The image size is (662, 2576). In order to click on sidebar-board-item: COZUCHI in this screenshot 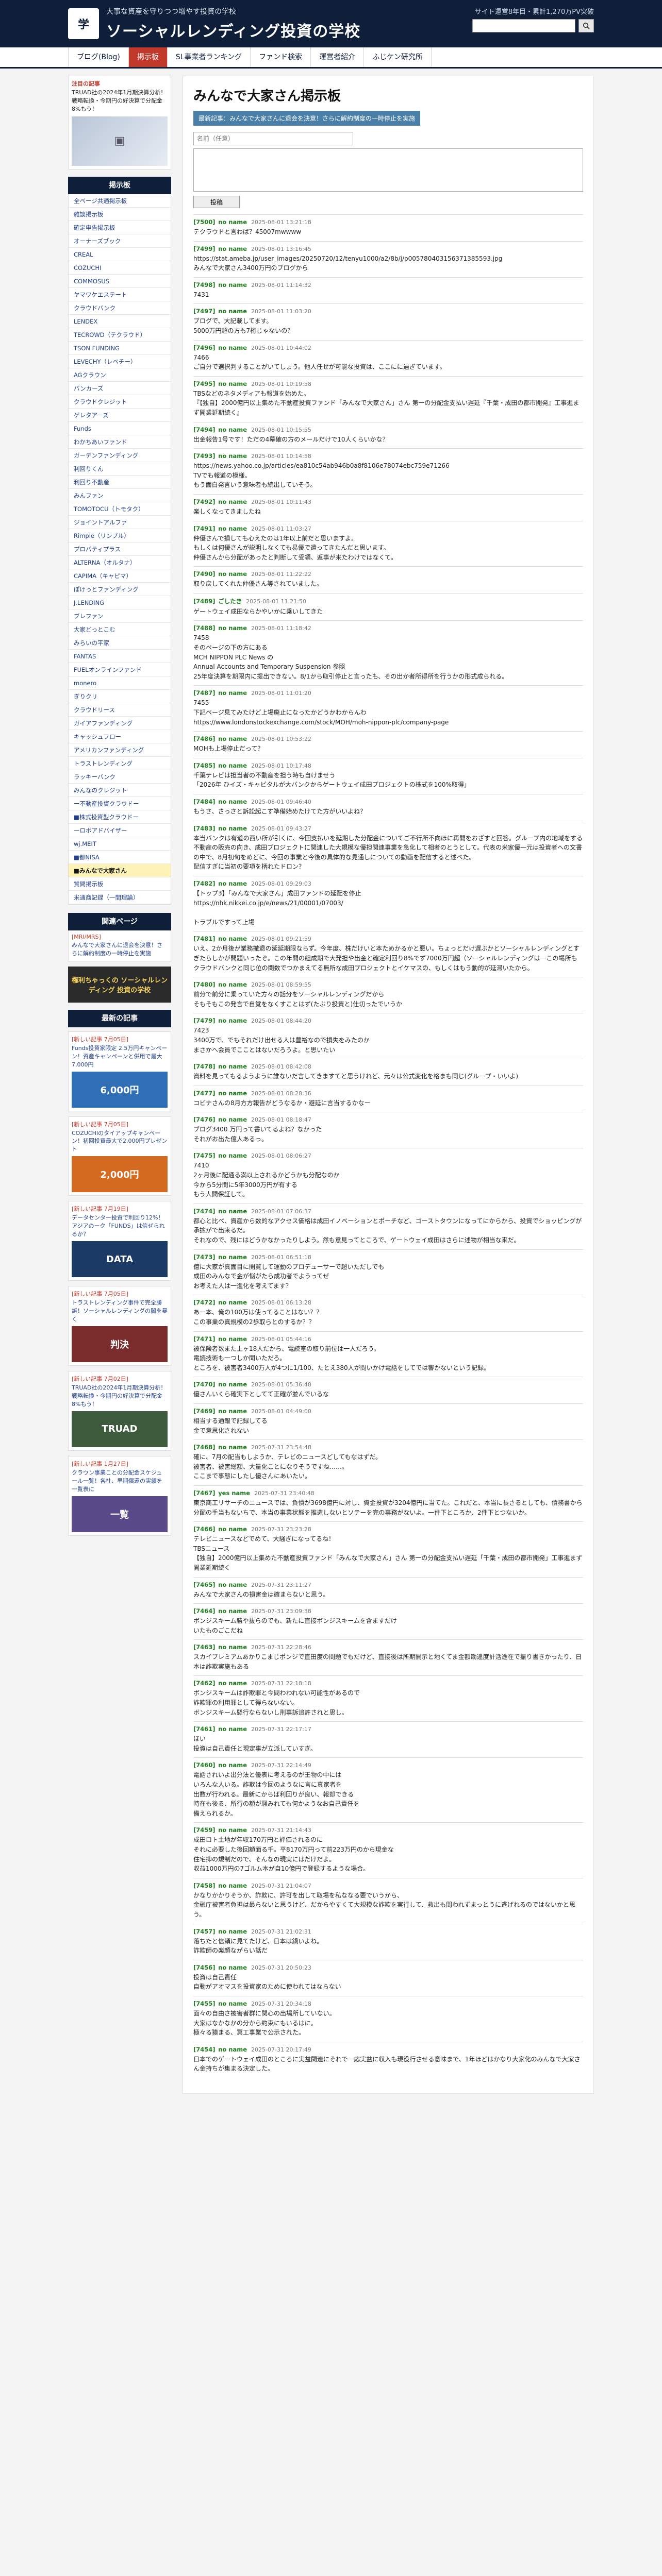, I will do `click(120, 268)`.